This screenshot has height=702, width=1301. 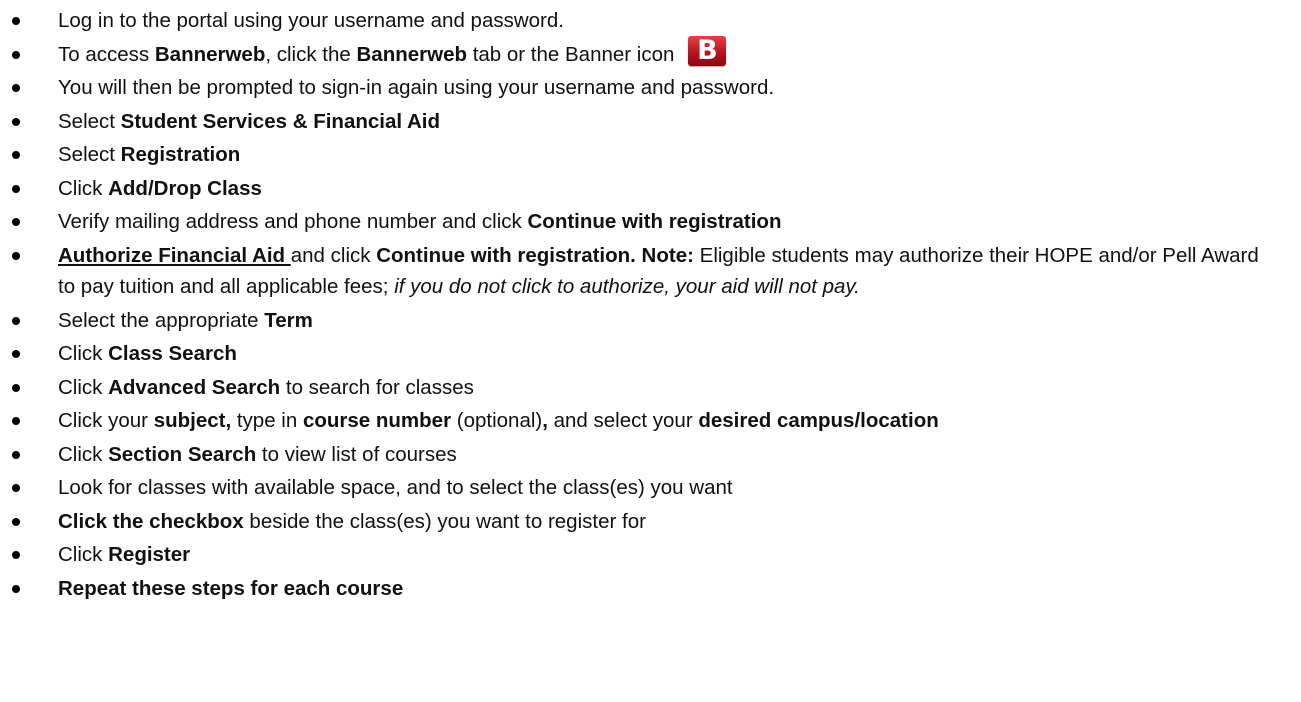 What do you see at coordinates (288, 320) in the screenshot?
I see `step-text: Term` at bounding box center [288, 320].